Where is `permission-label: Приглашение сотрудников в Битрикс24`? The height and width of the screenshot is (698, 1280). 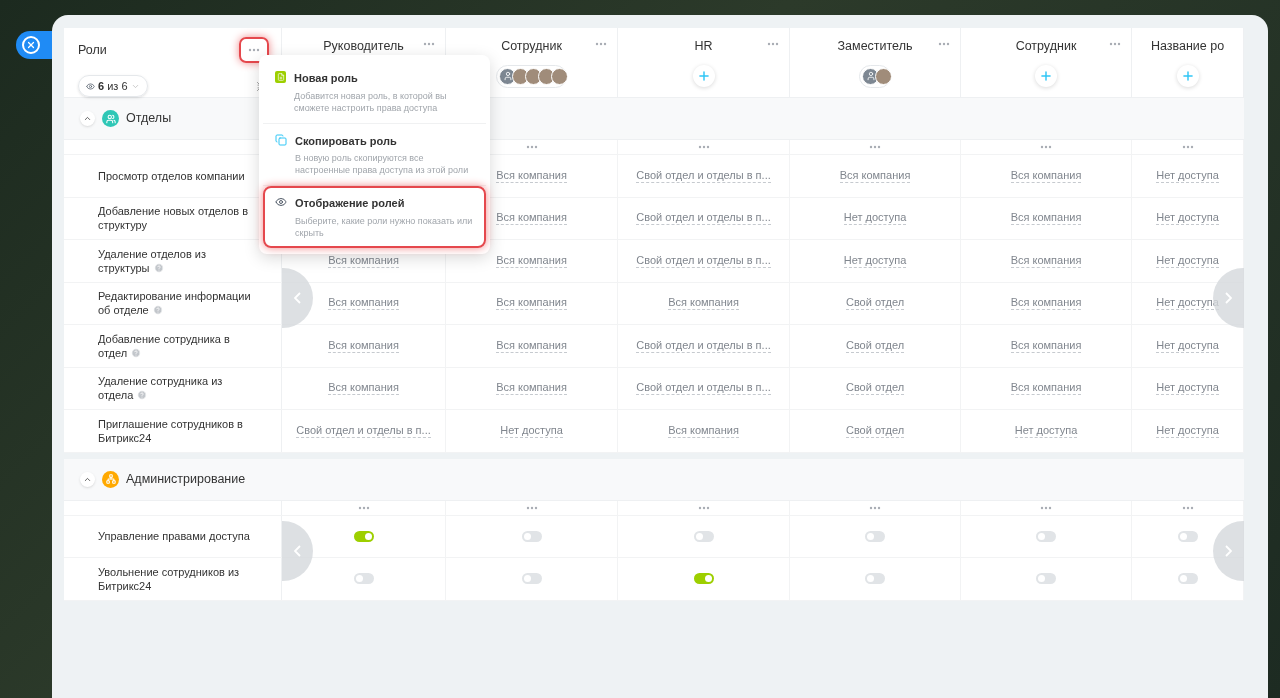
permission-label: Приглашение сотрудников в Битрикс24 is located at coordinates (171, 430).